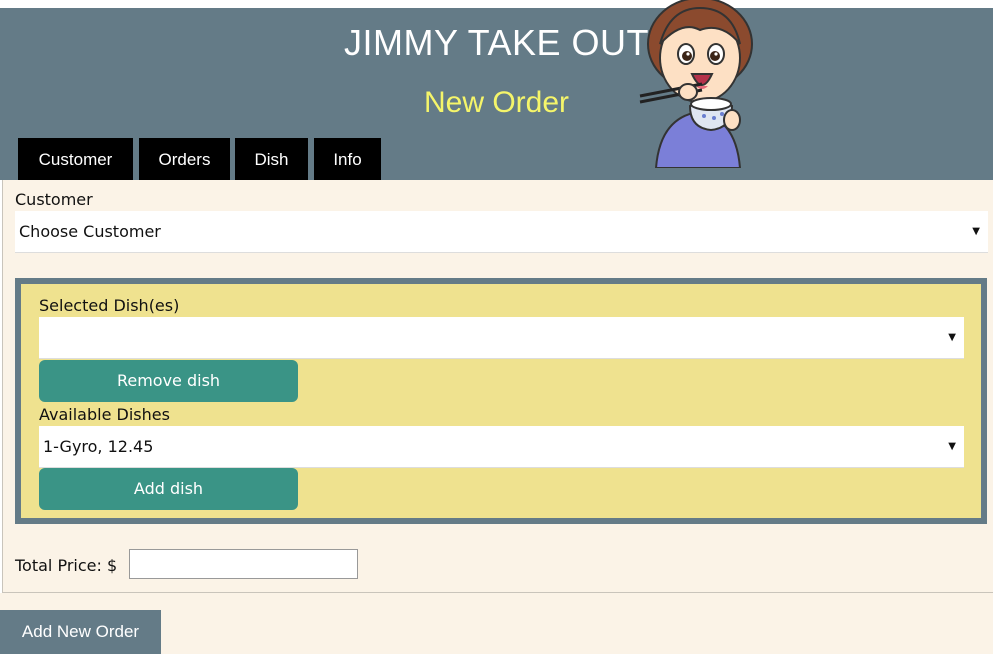 The height and width of the screenshot is (654, 993). Describe the element at coordinates (271, 159) in the screenshot. I see `tab-dish: Dish` at that location.